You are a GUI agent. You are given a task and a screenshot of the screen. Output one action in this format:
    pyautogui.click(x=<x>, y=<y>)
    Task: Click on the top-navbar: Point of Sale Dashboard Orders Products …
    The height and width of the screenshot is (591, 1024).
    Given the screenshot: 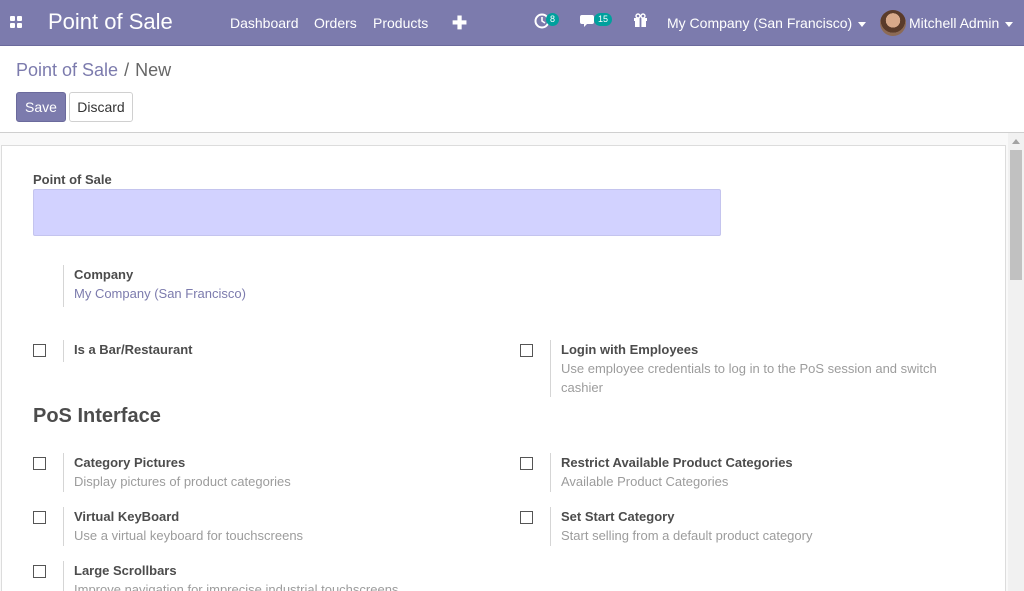 What is the action you would take?
    pyautogui.click(x=512, y=23)
    